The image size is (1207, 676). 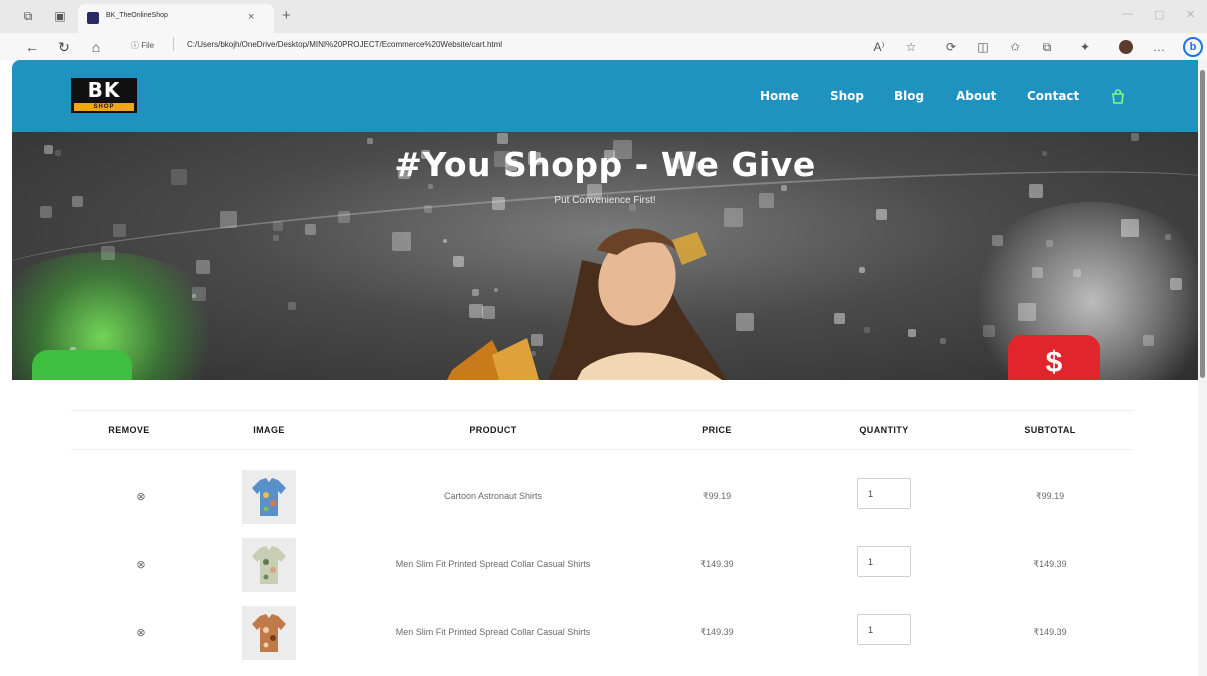 I want to click on logo-text-shop: SHOP, so click(x=104, y=107).